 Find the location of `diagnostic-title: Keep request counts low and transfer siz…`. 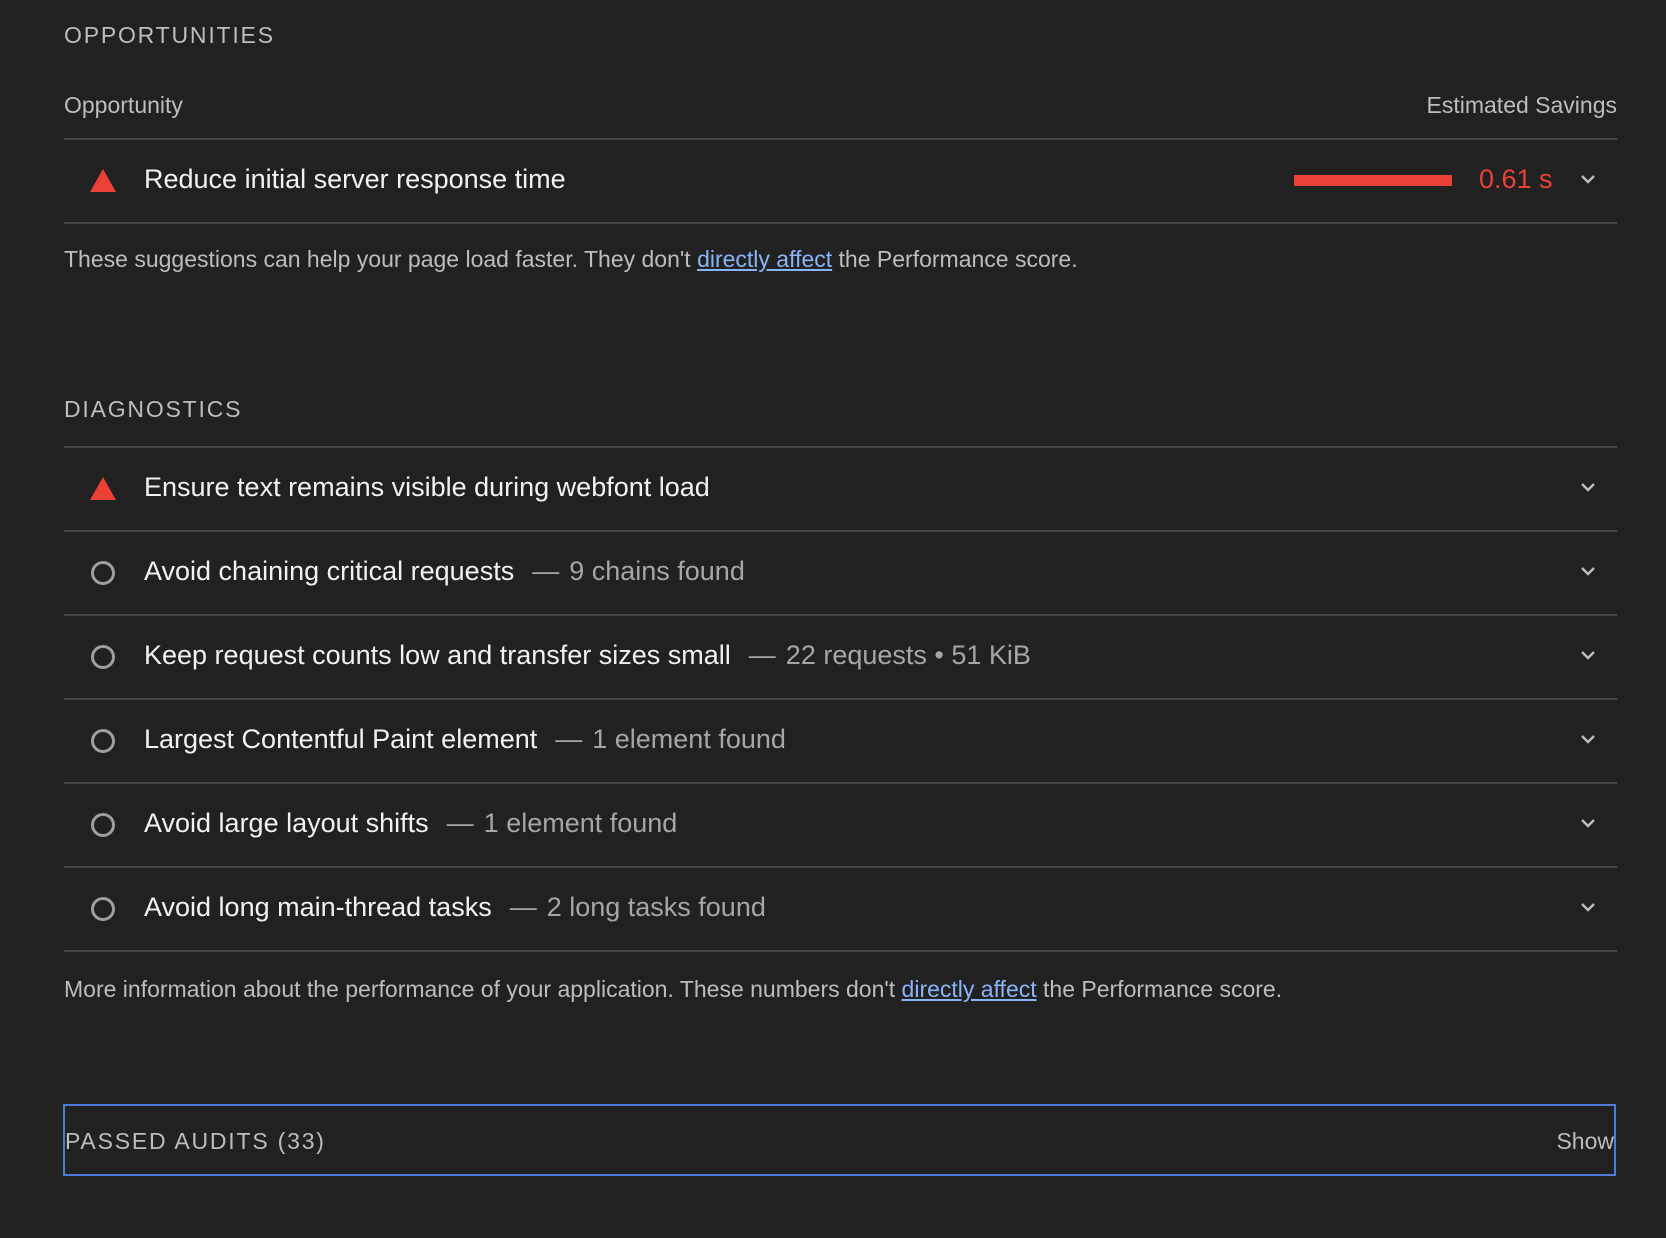

diagnostic-title: Keep request counts low and transfer siz… is located at coordinates (437, 655).